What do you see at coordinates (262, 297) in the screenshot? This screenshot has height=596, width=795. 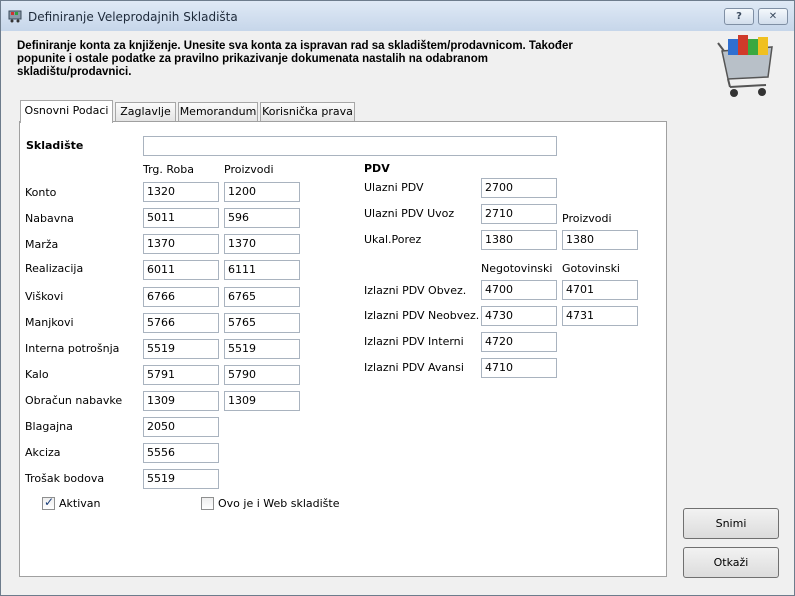 I see `viskovi-proizvodi-field: 6765` at bounding box center [262, 297].